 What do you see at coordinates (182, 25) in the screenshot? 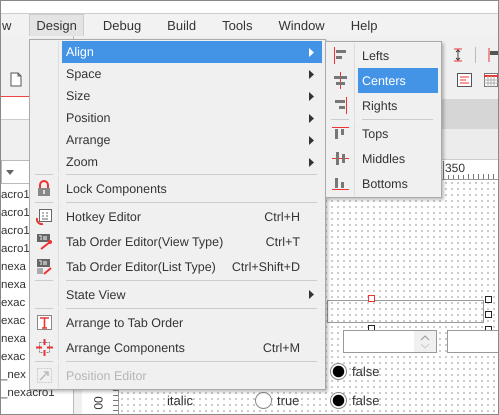
I see `menu-bar-item: Build` at bounding box center [182, 25].